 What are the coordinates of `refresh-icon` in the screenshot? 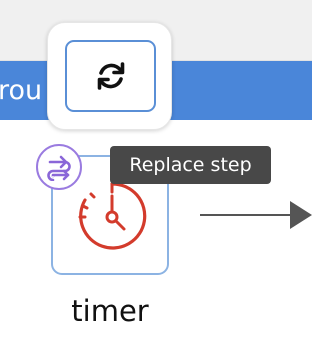 It's located at (110, 76).